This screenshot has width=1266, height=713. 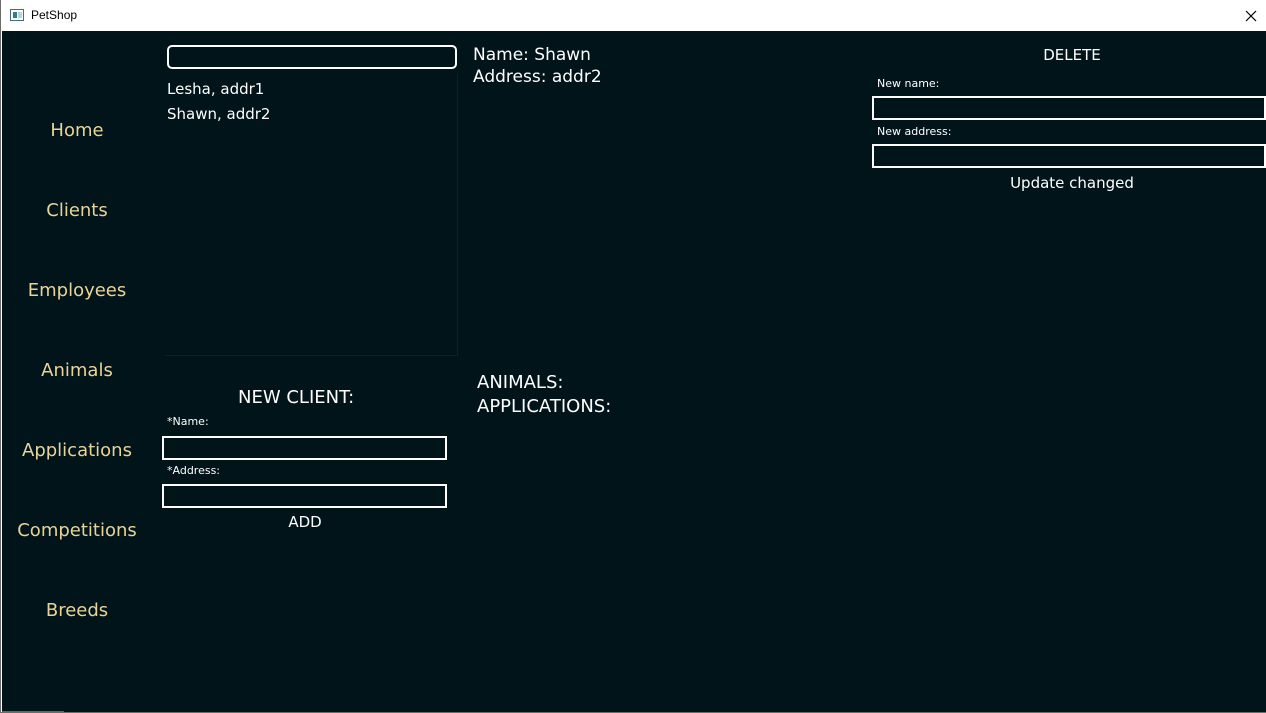 I want to click on nav-item-employees: Employees, so click(x=77, y=290).